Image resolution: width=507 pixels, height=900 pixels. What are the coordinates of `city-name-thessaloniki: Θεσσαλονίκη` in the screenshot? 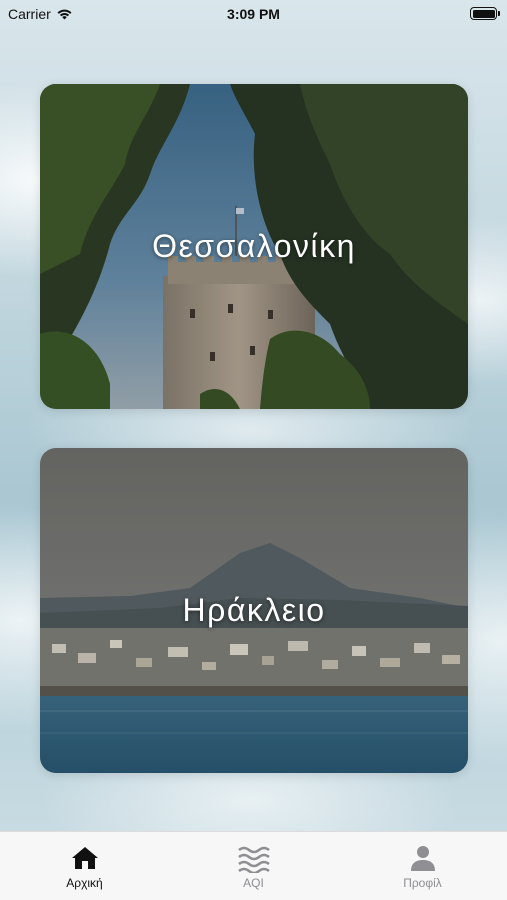 It's located at (254, 246).